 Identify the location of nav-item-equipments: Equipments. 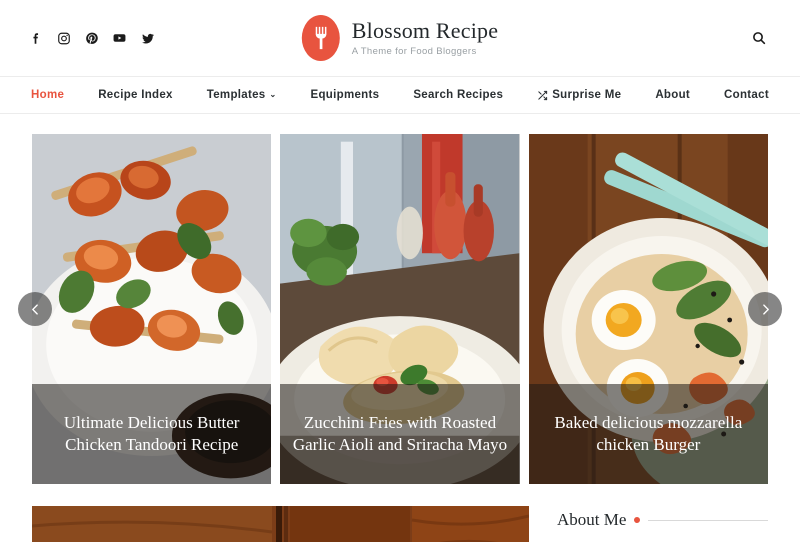
(345, 95).